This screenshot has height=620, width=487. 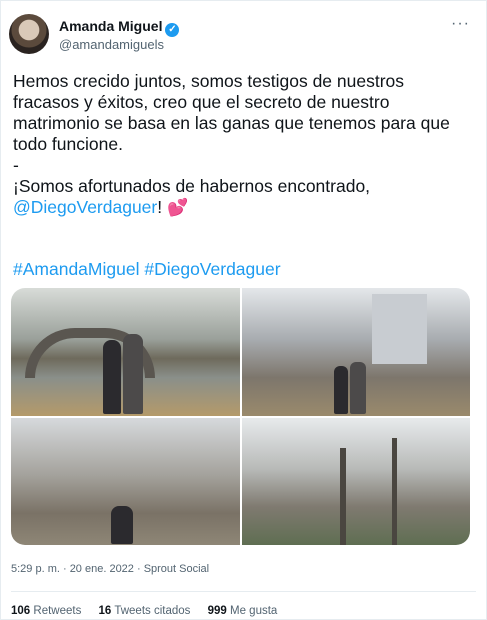 I want to click on hashtags: #AmandaMiguel #DiegoVerdaguer, so click(x=147, y=269).